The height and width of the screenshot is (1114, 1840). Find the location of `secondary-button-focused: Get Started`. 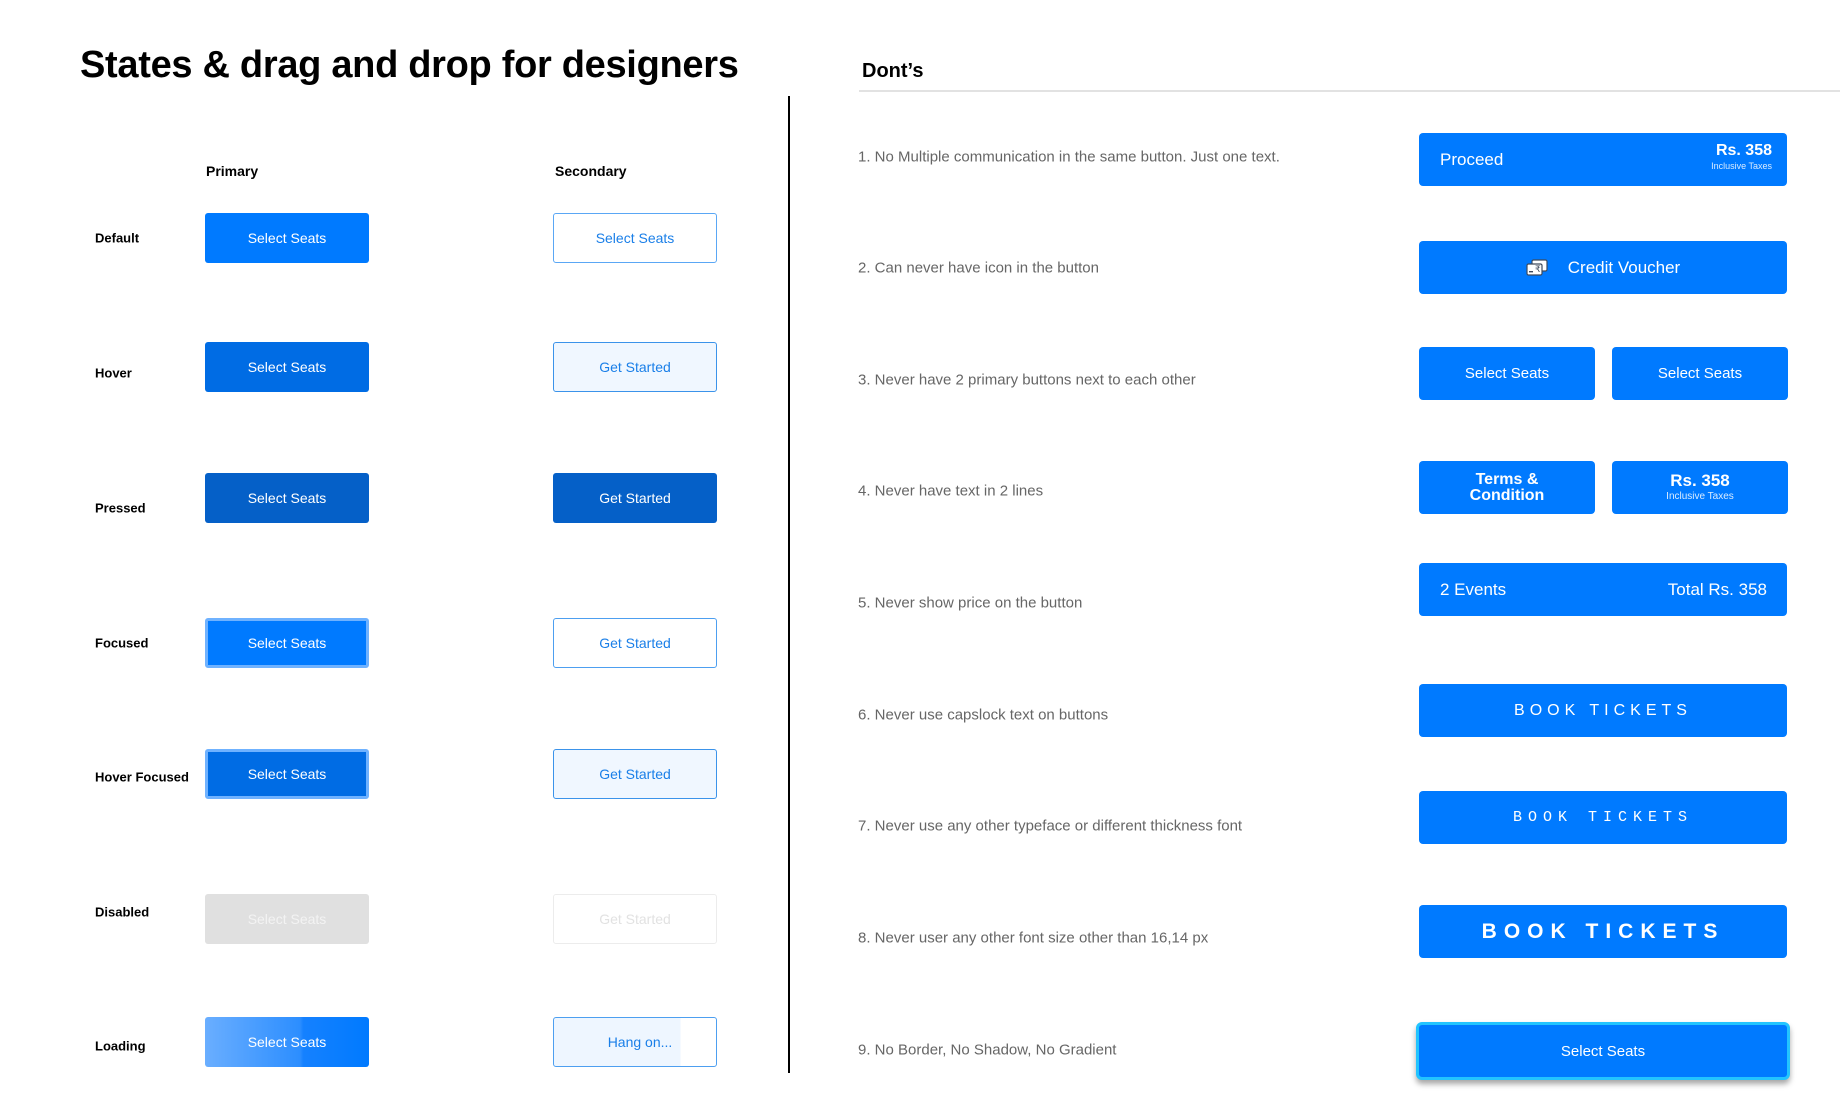

secondary-button-focused: Get Started is located at coordinates (635, 643).